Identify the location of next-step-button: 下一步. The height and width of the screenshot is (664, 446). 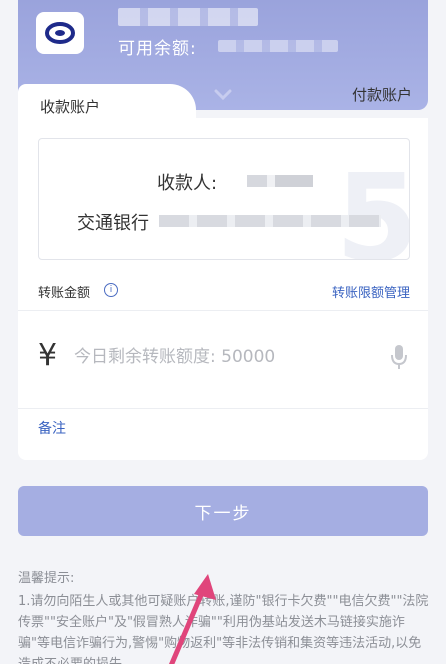
(223, 511).